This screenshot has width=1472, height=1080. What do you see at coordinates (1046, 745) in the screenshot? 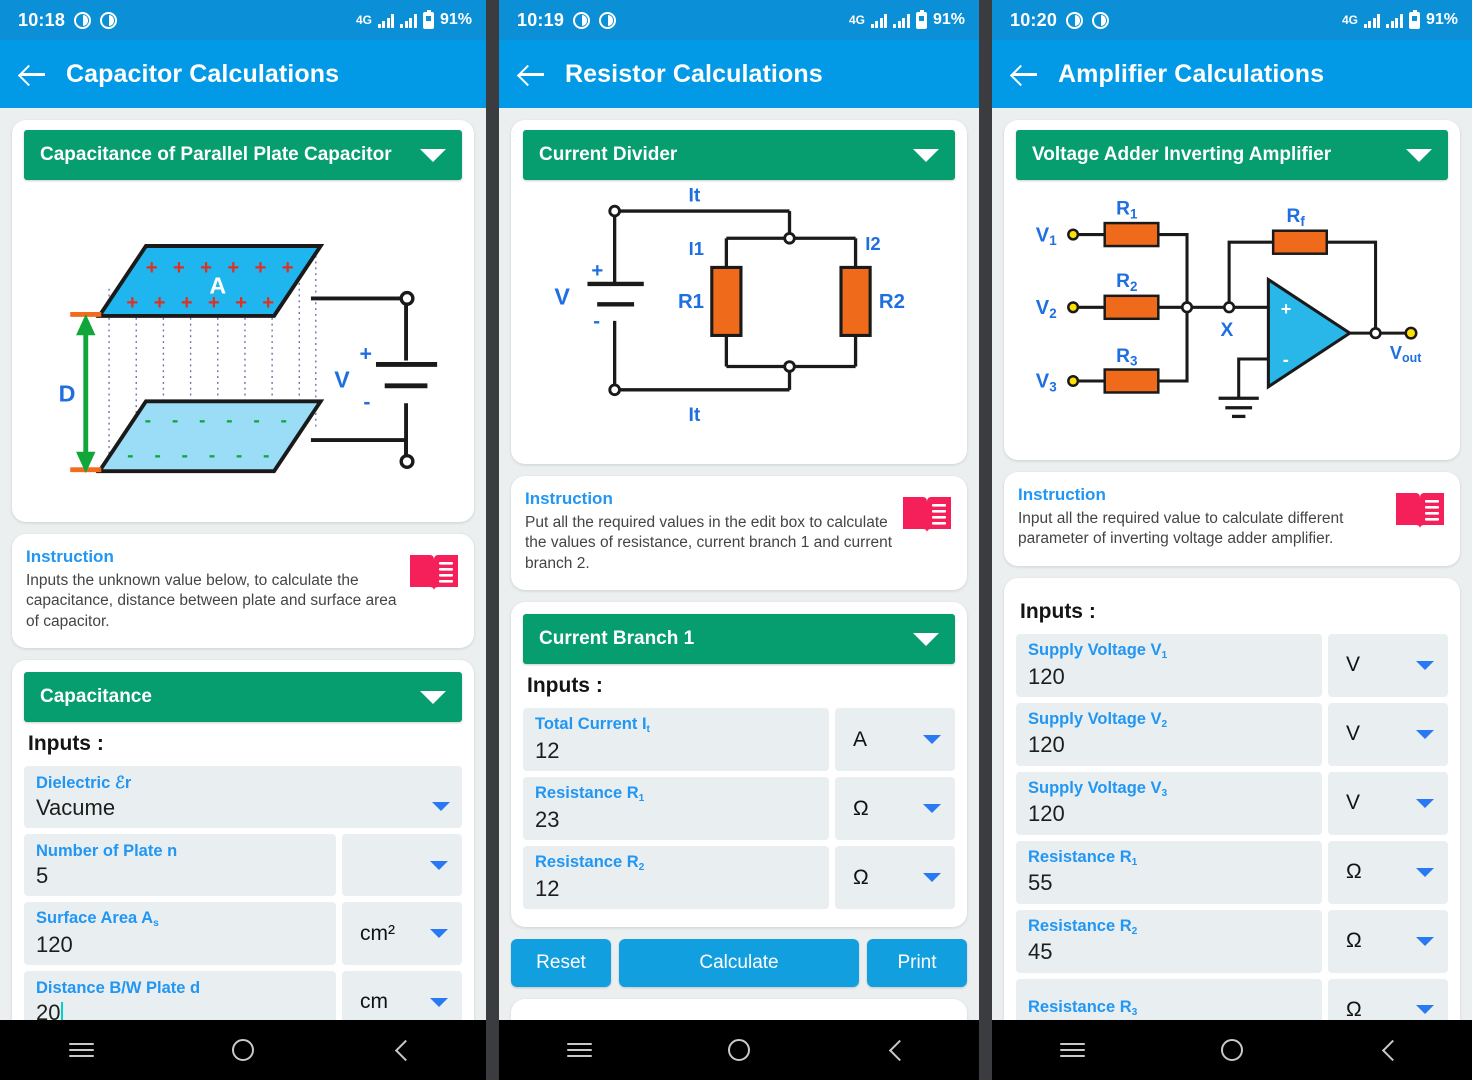
I see `supply-voltage-2-value: 120` at bounding box center [1046, 745].